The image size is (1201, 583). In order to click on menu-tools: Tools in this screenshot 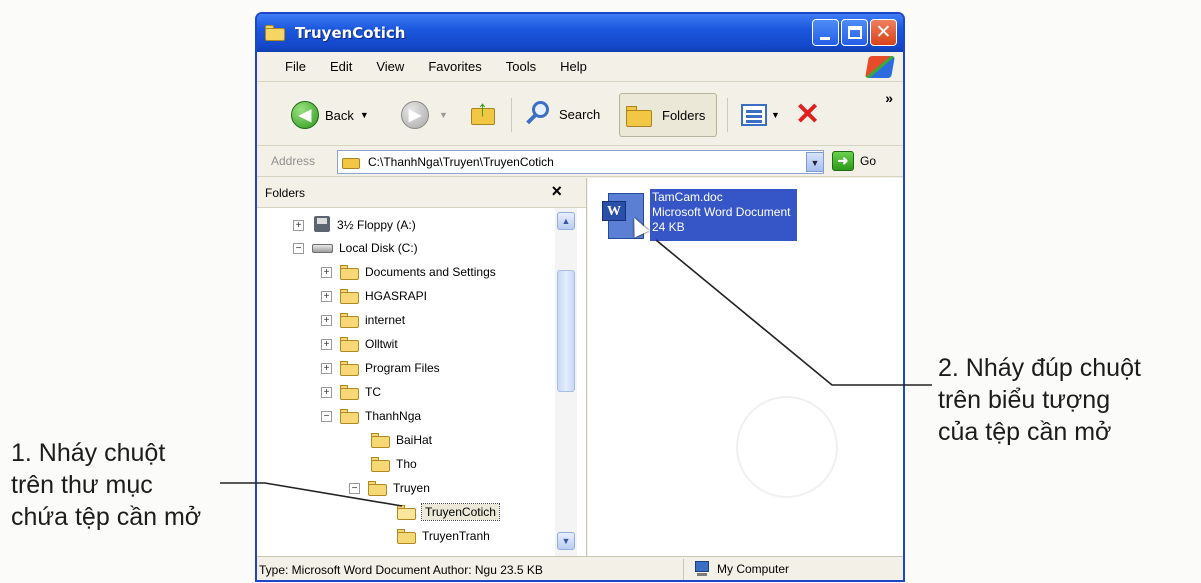, I will do `click(521, 66)`.